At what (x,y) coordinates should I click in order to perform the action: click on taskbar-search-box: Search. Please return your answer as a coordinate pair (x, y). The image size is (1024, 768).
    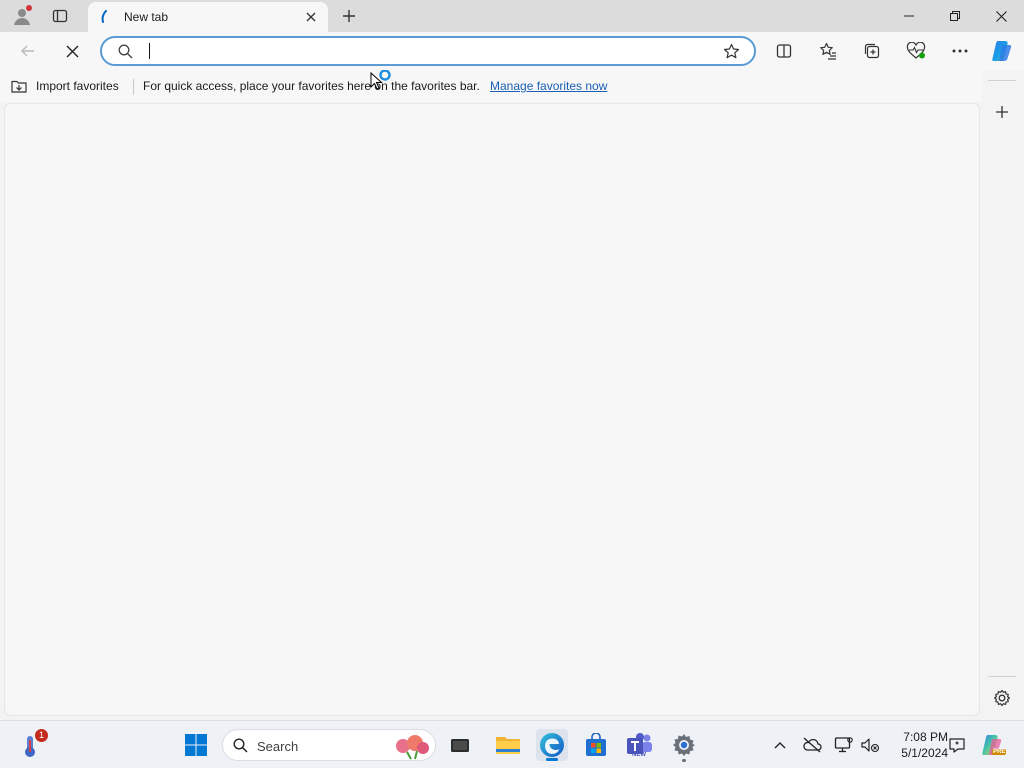
    Looking at the image, I should click on (329, 745).